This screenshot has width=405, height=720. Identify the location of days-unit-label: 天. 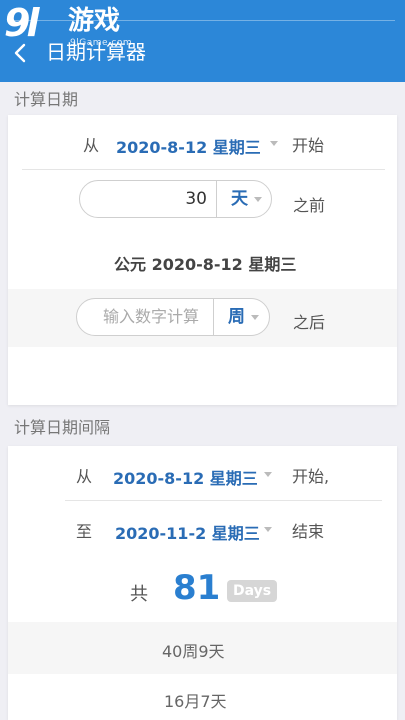
(239, 199).